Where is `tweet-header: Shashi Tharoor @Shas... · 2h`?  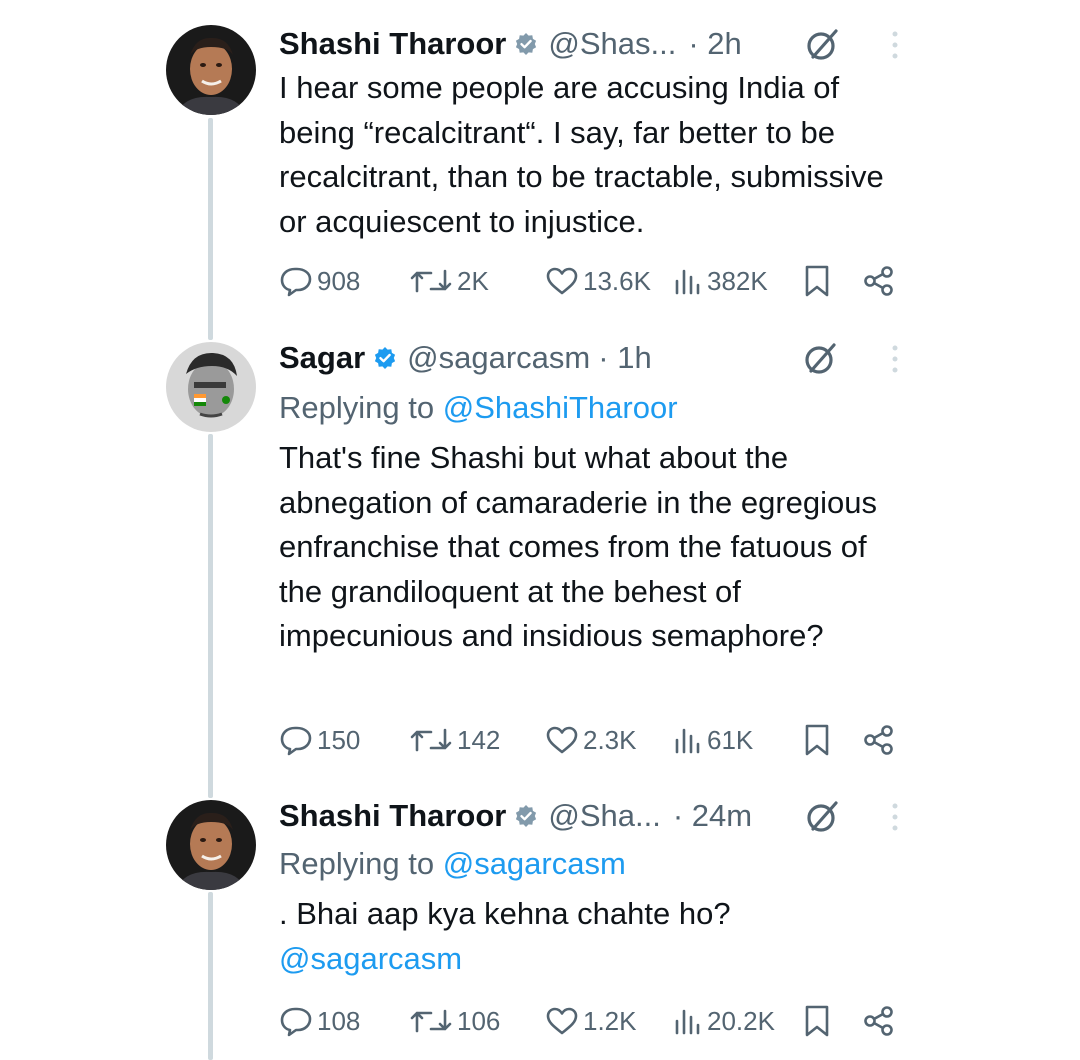
tweet-header: Shashi Tharoor @Shas... · 2h is located at coordinates (594, 44).